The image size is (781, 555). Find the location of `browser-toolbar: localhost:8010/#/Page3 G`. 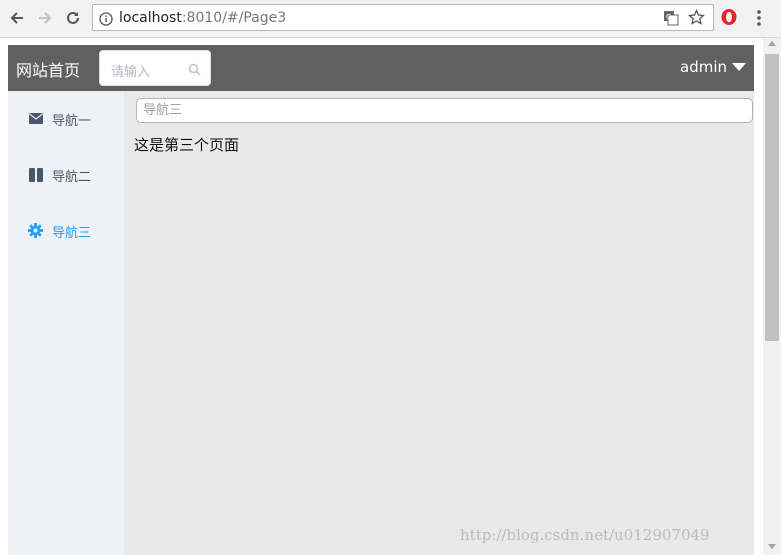

browser-toolbar: localhost:8010/#/Page3 G is located at coordinates (390, 19).